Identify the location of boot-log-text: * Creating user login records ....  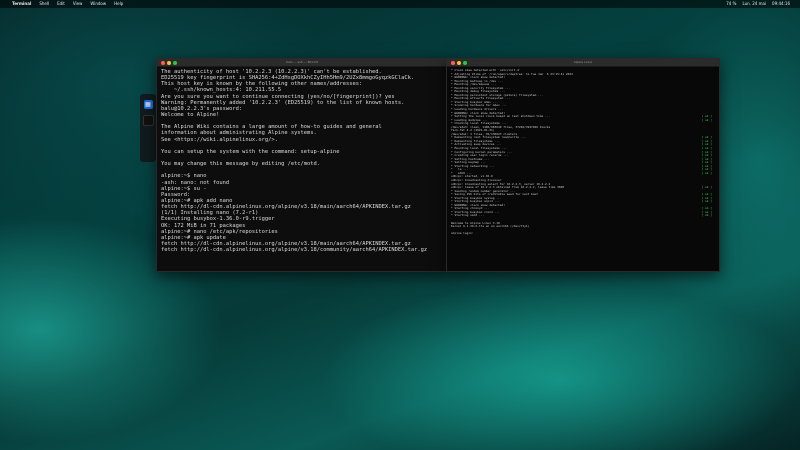
(480, 156).